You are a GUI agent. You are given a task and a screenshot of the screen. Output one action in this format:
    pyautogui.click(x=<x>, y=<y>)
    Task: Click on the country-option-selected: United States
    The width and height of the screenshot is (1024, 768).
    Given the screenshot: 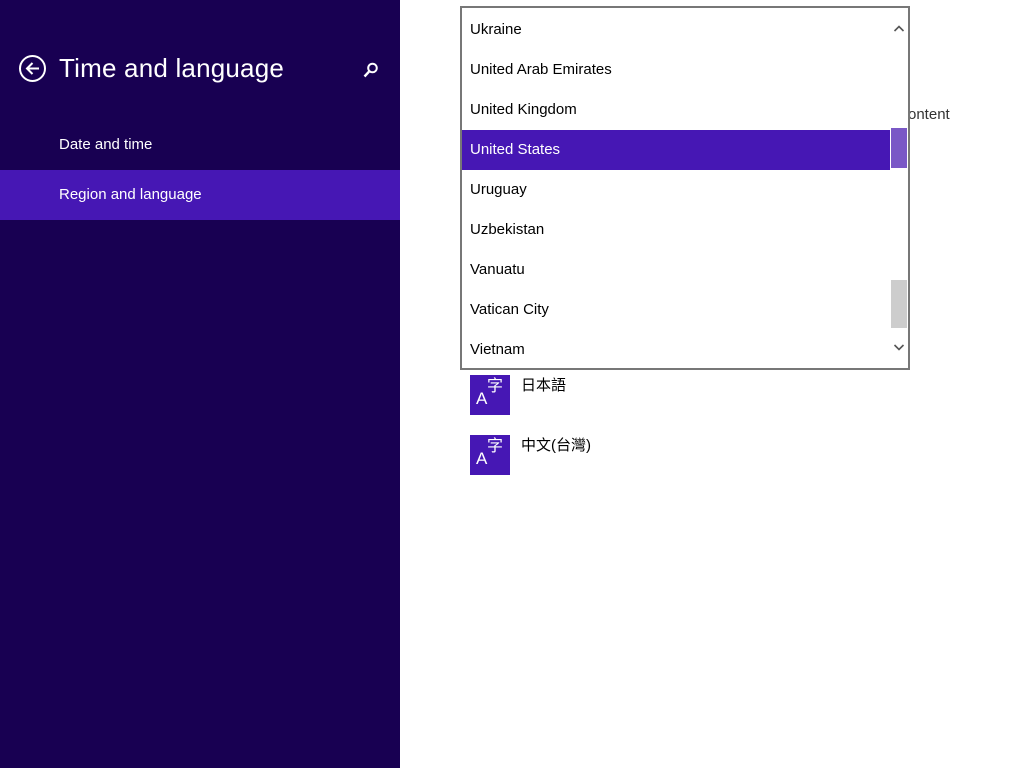 What is the action you would take?
    pyautogui.click(x=677, y=150)
    